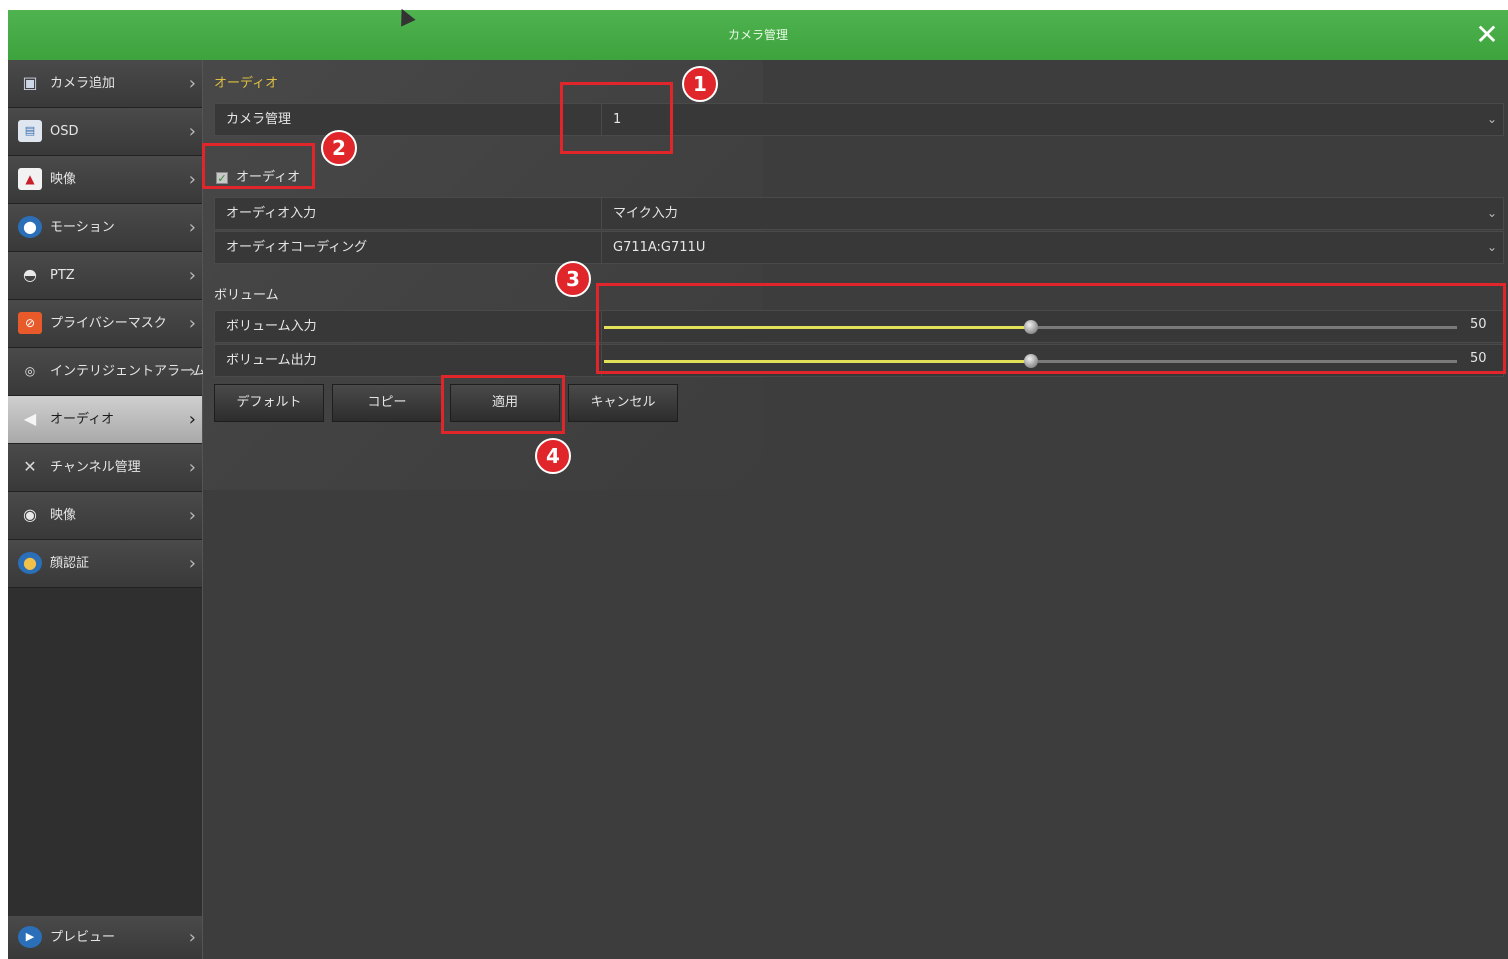 The width and height of the screenshot is (1508, 959). What do you see at coordinates (105, 132) in the screenshot?
I see `sidebar-item-osd: ▤ OSD ›` at bounding box center [105, 132].